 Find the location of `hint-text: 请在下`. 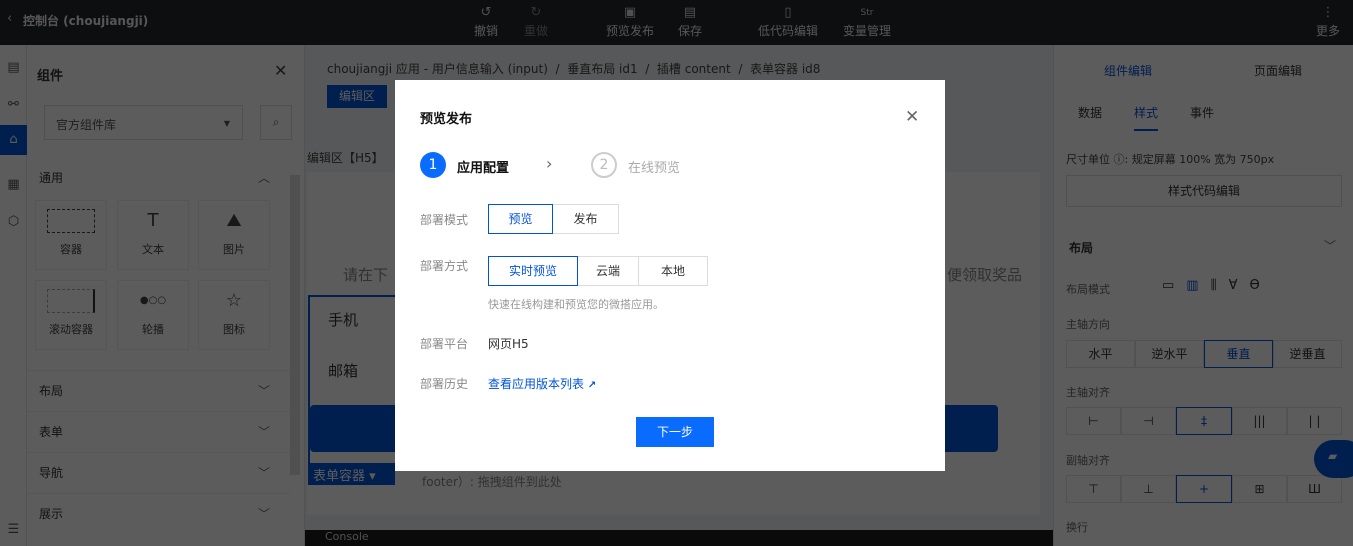

hint-text: 请在下 is located at coordinates (366, 275).